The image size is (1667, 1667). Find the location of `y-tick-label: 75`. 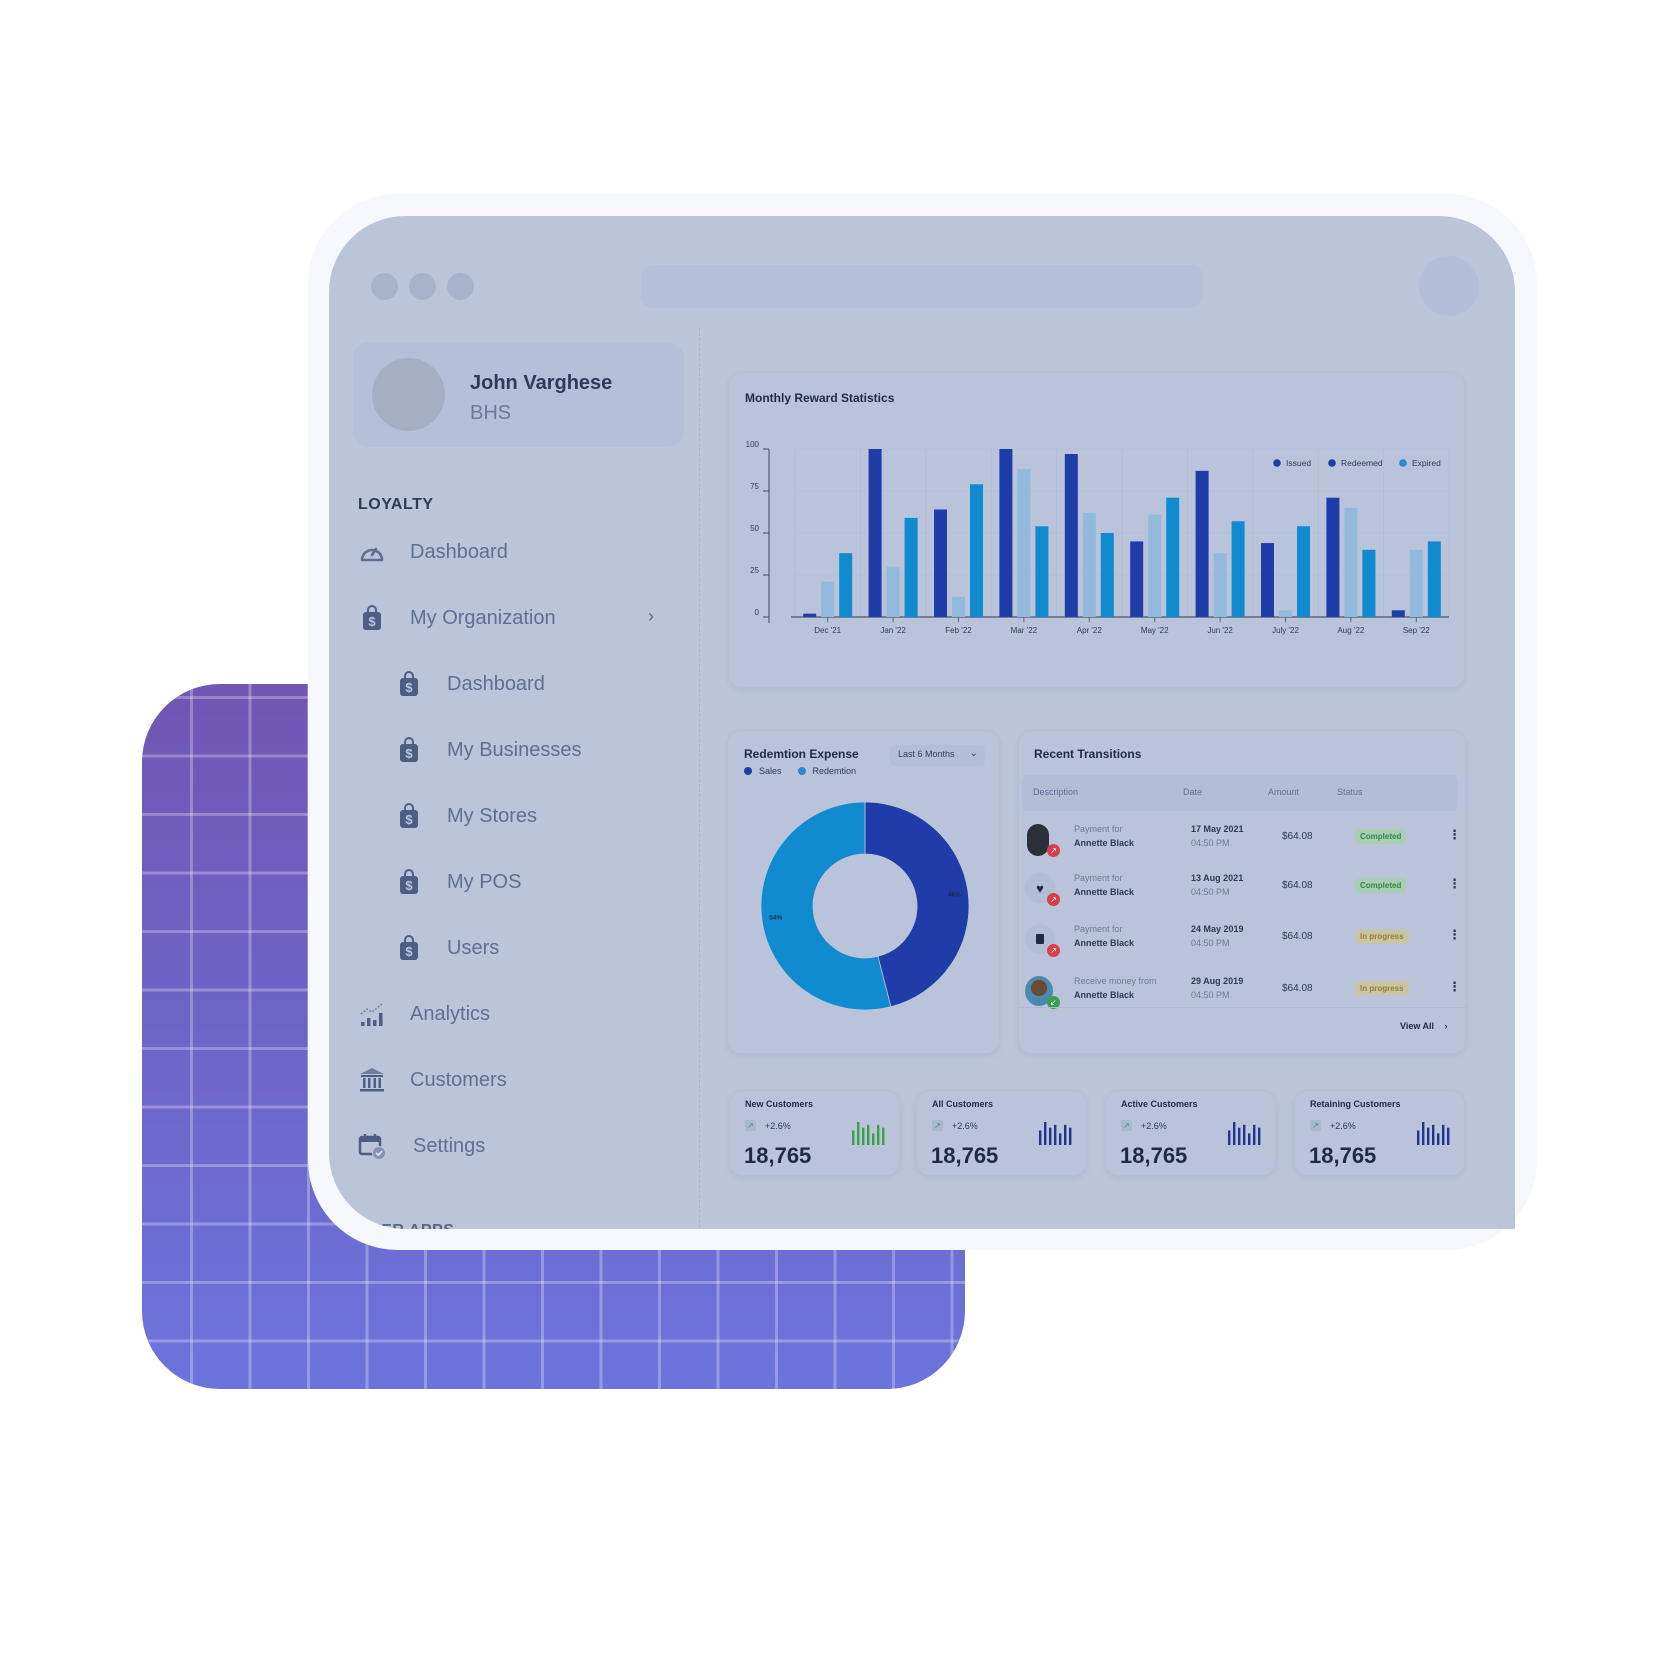

y-tick-label: 75 is located at coordinates (754, 486).